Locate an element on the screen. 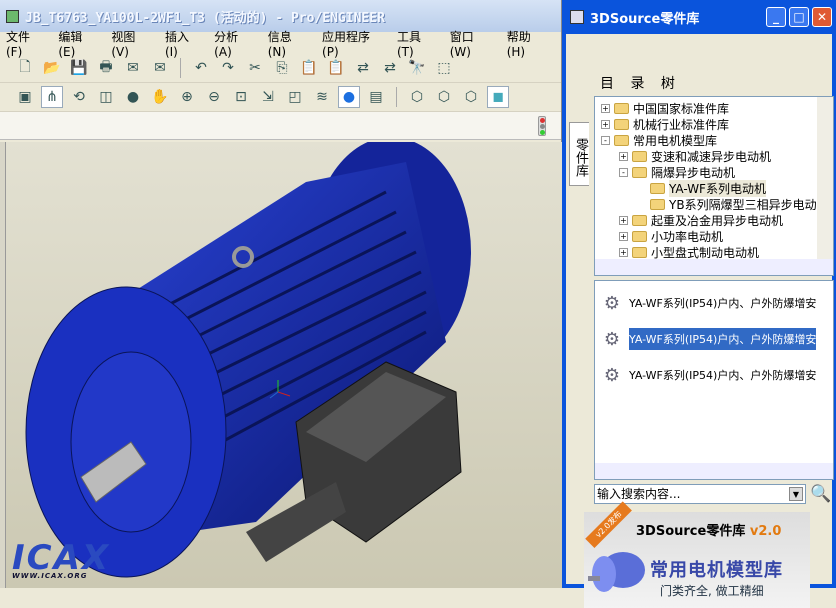  tree-vertical-scrollbar is located at coordinates (825, 179).